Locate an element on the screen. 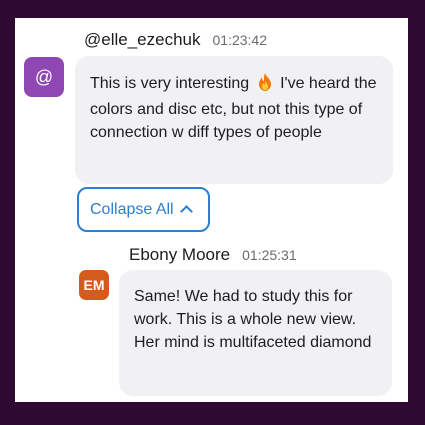  message-text-start: This is very interesting is located at coordinates (170, 83).